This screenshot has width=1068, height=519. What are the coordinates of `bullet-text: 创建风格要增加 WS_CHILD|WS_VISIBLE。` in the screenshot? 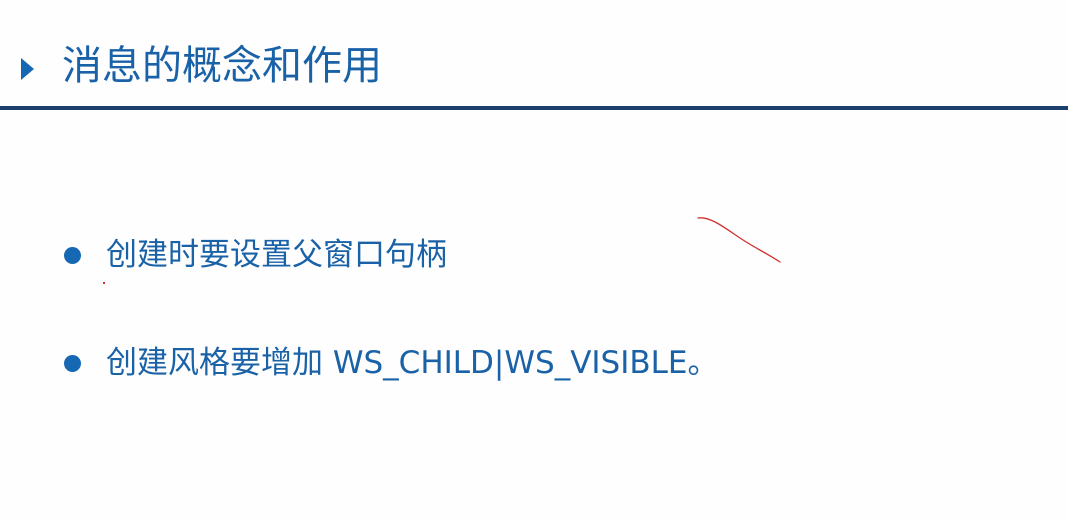 It's located at (412, 363).